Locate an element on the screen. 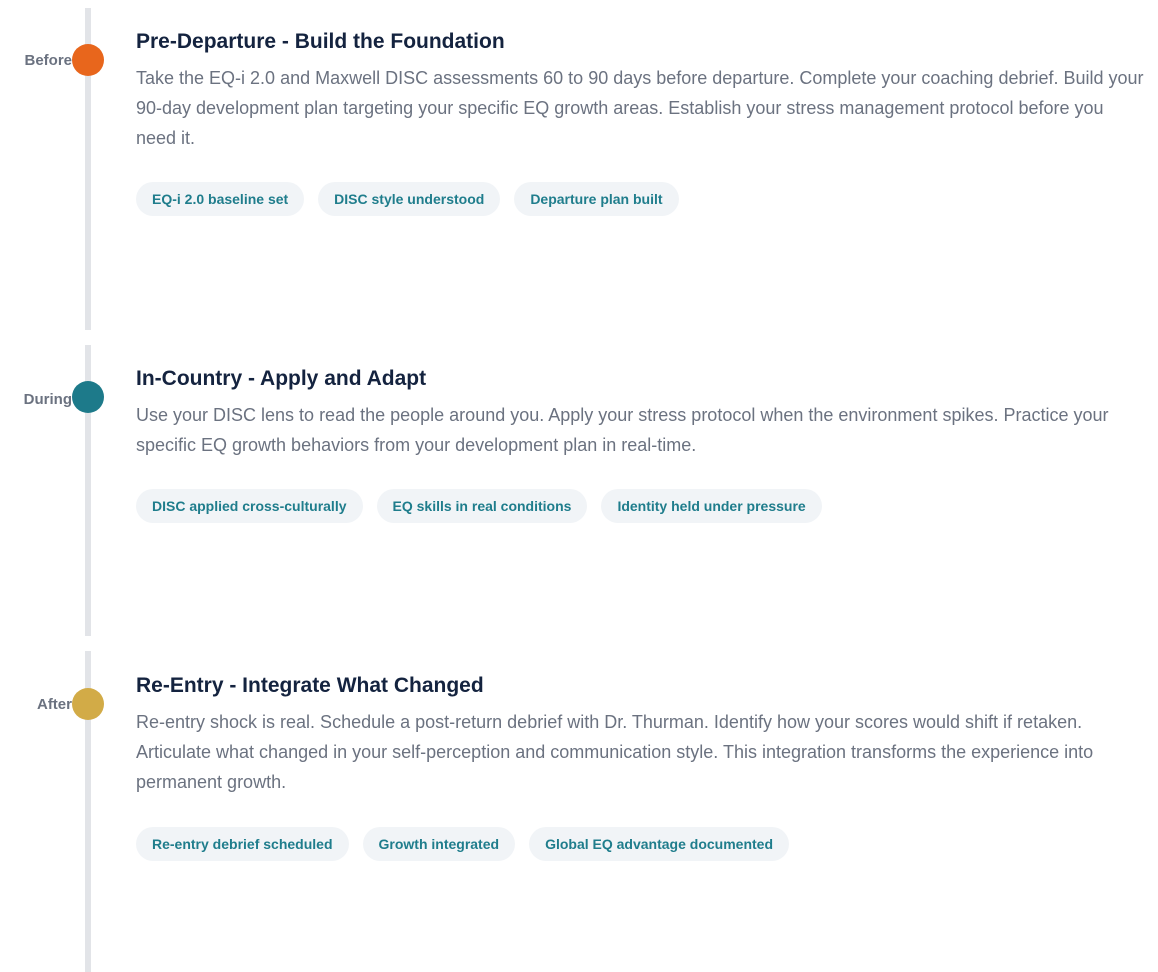 This screenshot has width=1158, height=972. tag: Departure plan built is located at coordinates (596, 199).